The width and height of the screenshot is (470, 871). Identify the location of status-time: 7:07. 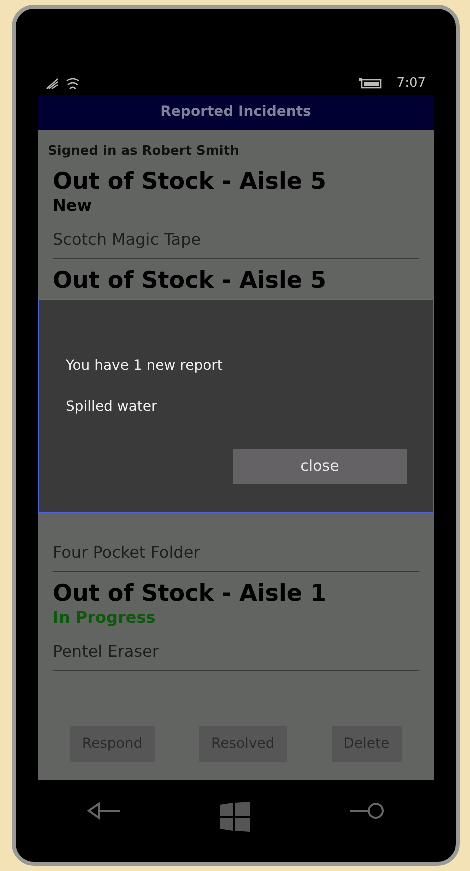
(411, 83).